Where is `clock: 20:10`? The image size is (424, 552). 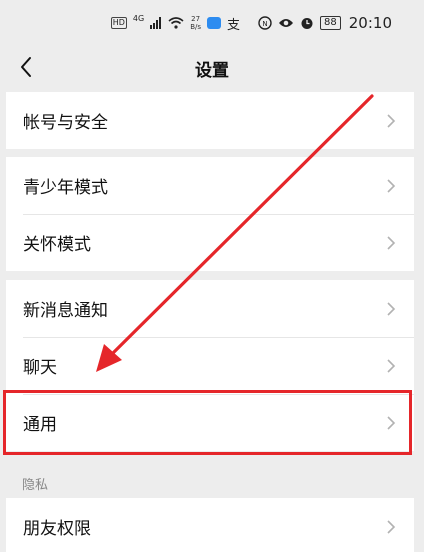 clock: 20:10 is located at coordinates (370, 23).